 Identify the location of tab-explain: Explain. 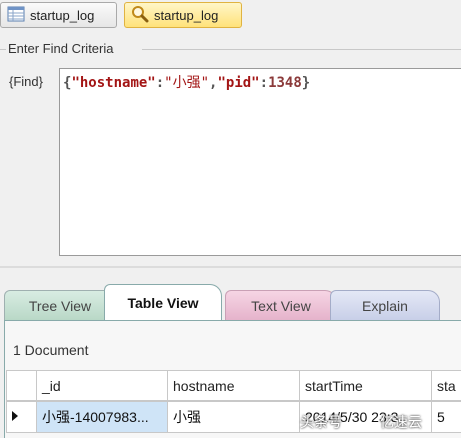
(385, 305).